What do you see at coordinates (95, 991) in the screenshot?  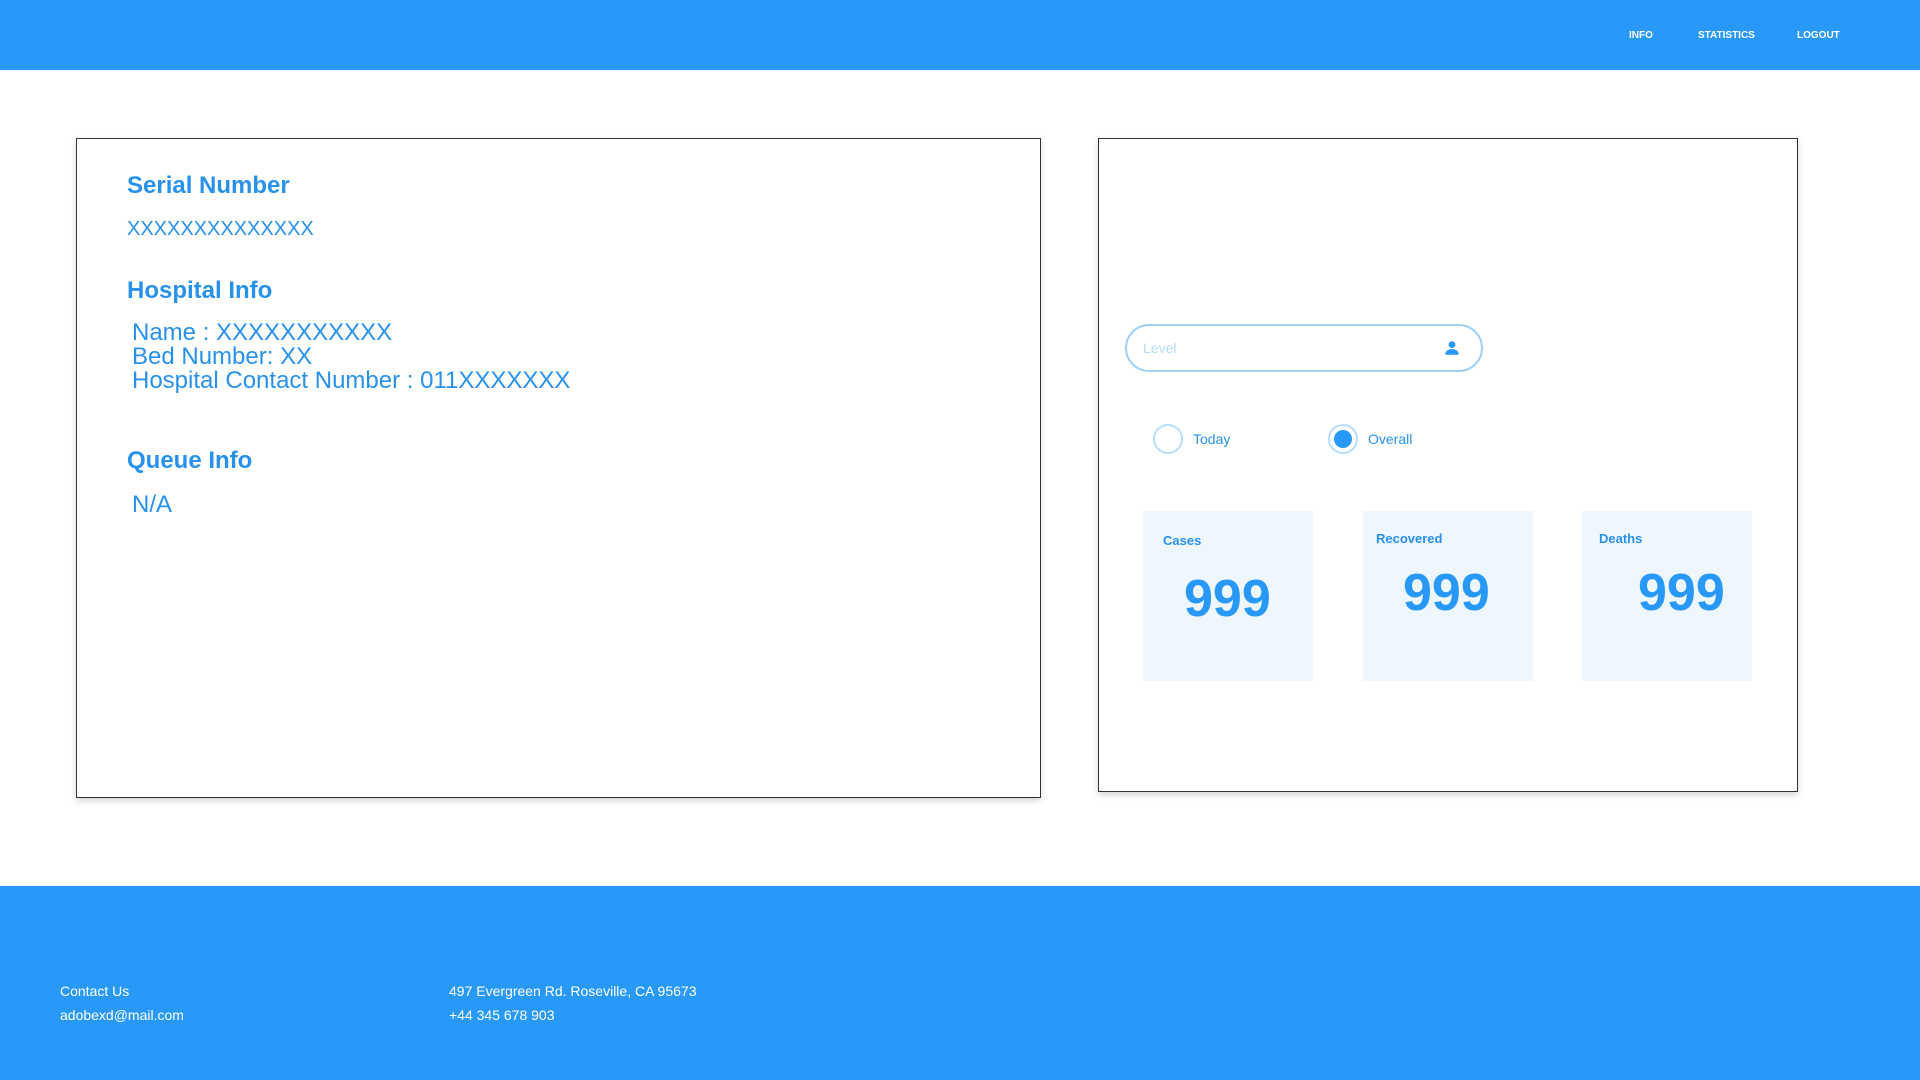 I see `contact-us-label: Contact Us` at bounding box center [95, 991].